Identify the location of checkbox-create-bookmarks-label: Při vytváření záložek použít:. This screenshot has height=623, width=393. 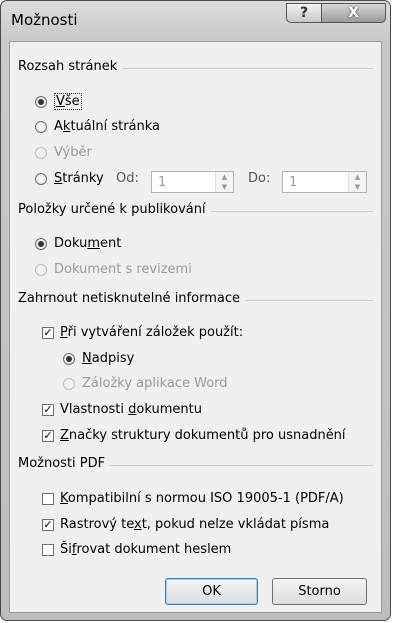
(152, 332).